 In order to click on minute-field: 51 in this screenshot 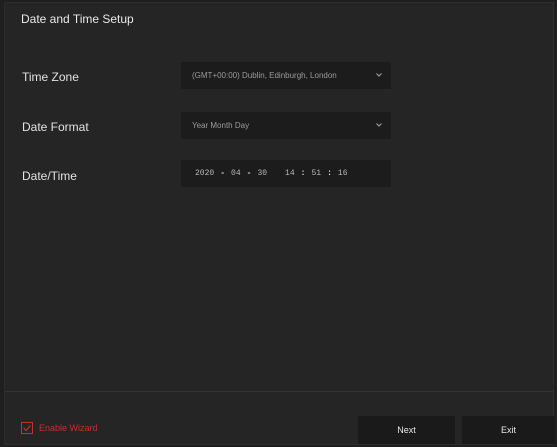, I will do `click(316, 173)`.